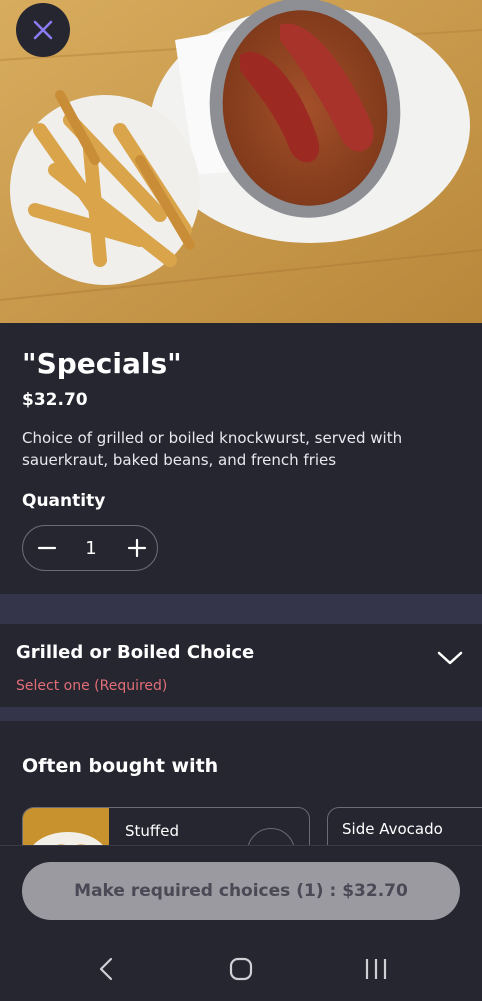  What do you see at coordinates (64, 501) in the screenshot?
I see `quantity-label: Quantity` at bounding box center [64, 501].